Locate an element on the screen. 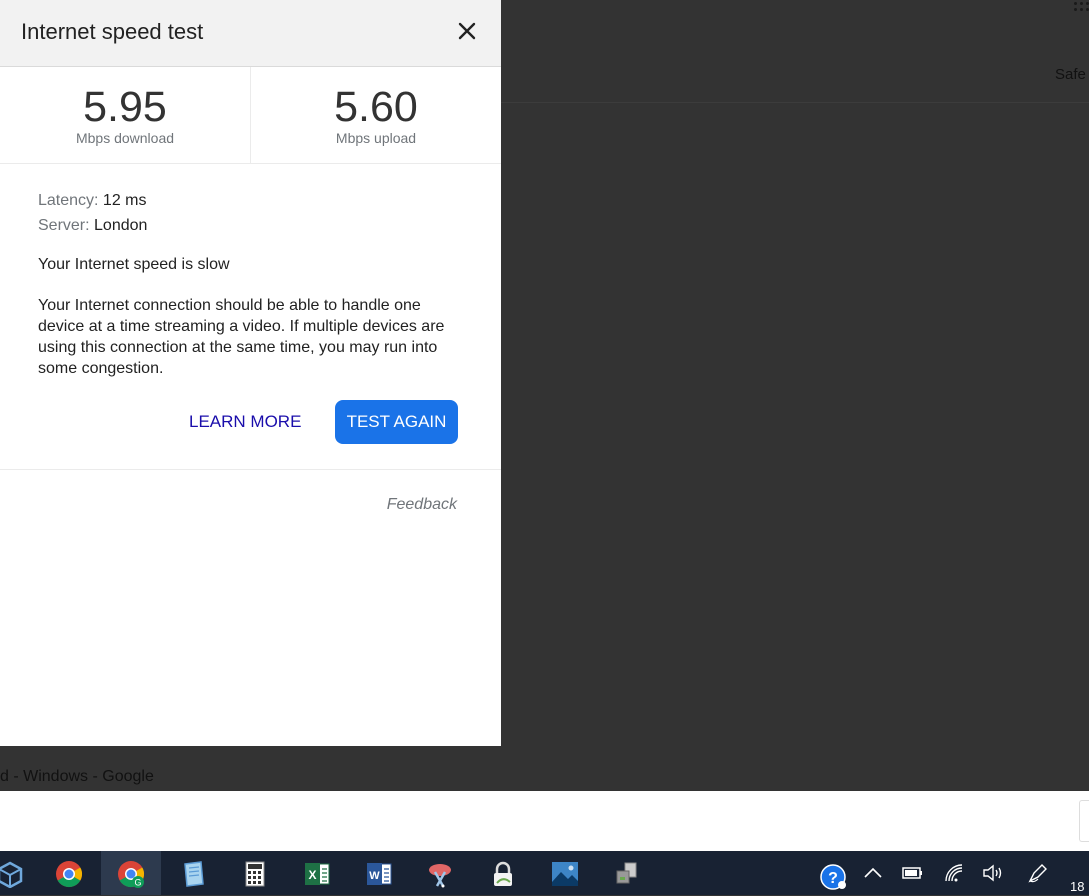 The height and width of the screenshot is (896, 1089). taskbar-vpn is located at coordinates (503, 873).